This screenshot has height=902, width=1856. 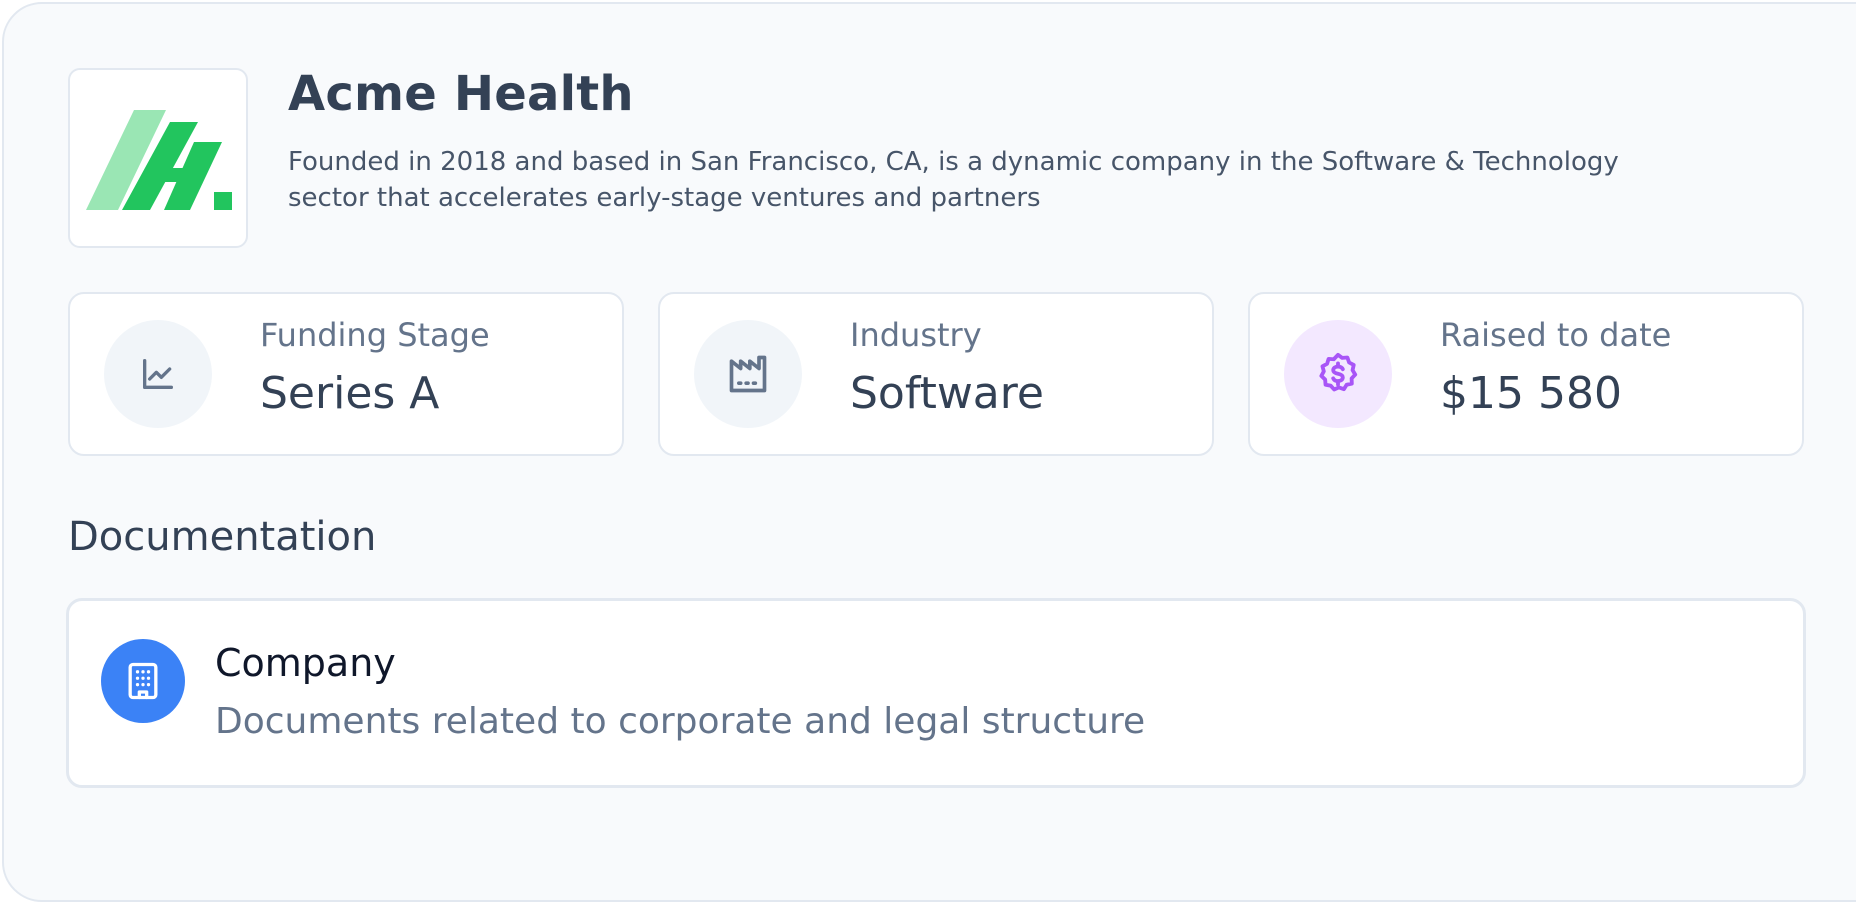 I want to click on company-name: Acme Health, so click(x=461, y=94).